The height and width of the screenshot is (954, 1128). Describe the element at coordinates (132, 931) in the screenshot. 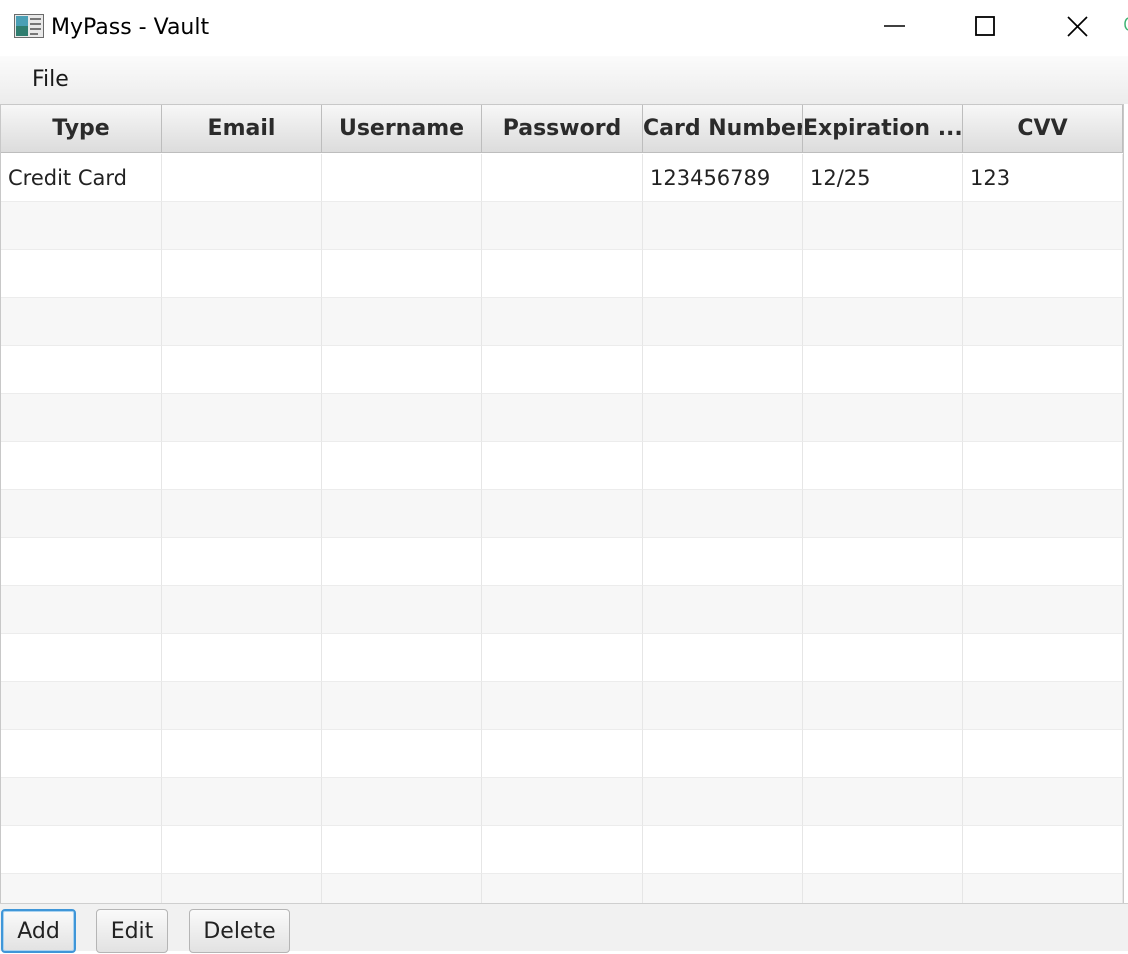

I see `edit-button: Edit` at that location.